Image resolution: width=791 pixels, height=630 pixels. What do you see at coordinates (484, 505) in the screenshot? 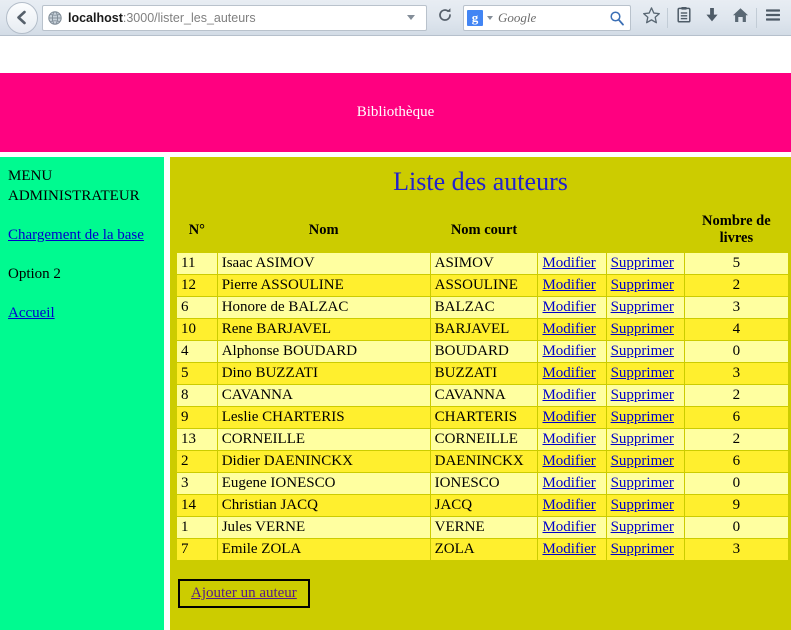
I see `cell-short: JACQ` at bounding box center [484, 505].